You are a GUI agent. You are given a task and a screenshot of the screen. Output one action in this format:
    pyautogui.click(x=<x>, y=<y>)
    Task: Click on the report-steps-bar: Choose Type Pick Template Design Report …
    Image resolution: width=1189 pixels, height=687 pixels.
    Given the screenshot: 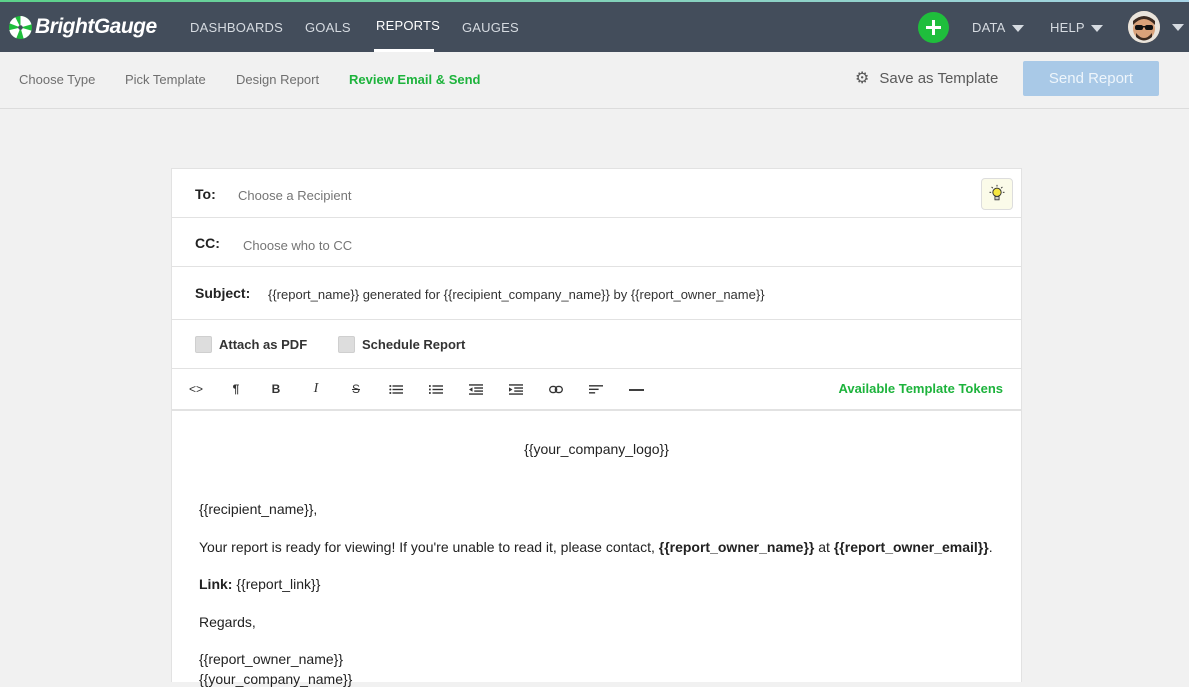 What is the action you would take?
    pyautogui.click(x=594, y=80)
    